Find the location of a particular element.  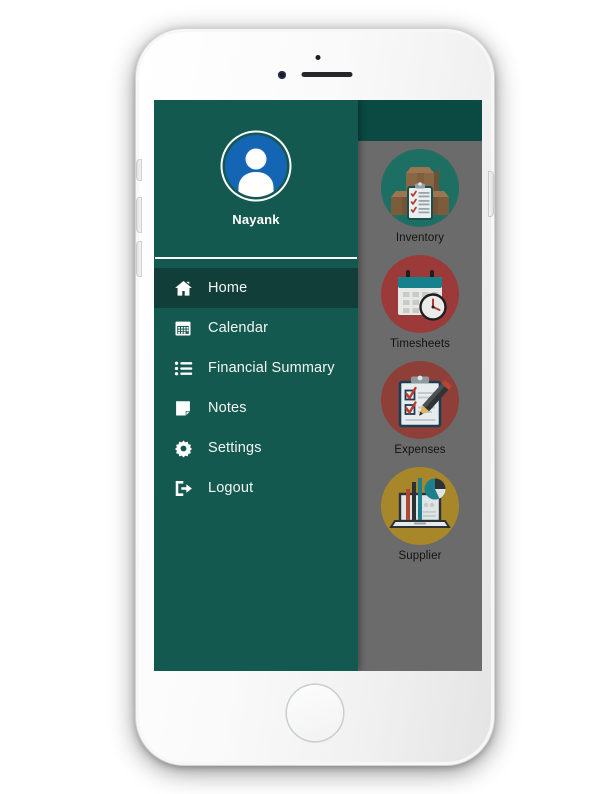

shortcut-tile-expenses: Expenses is located at coordinates (420, 408).